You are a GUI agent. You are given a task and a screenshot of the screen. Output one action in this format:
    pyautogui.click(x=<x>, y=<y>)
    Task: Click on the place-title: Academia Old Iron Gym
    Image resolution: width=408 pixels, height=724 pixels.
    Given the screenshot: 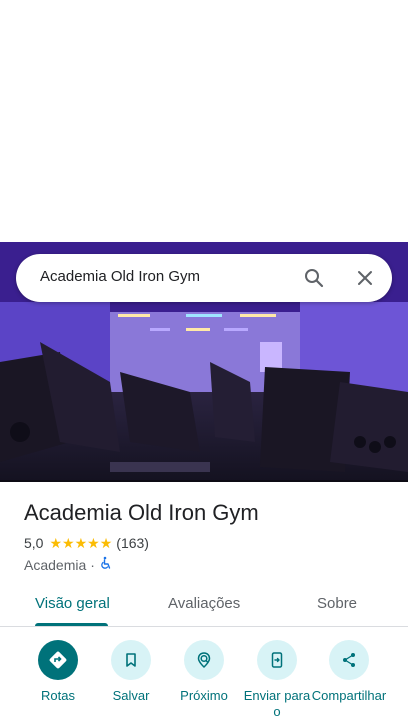 What is the action you would take?
    pyautogui.click(x=141, y=512)
    